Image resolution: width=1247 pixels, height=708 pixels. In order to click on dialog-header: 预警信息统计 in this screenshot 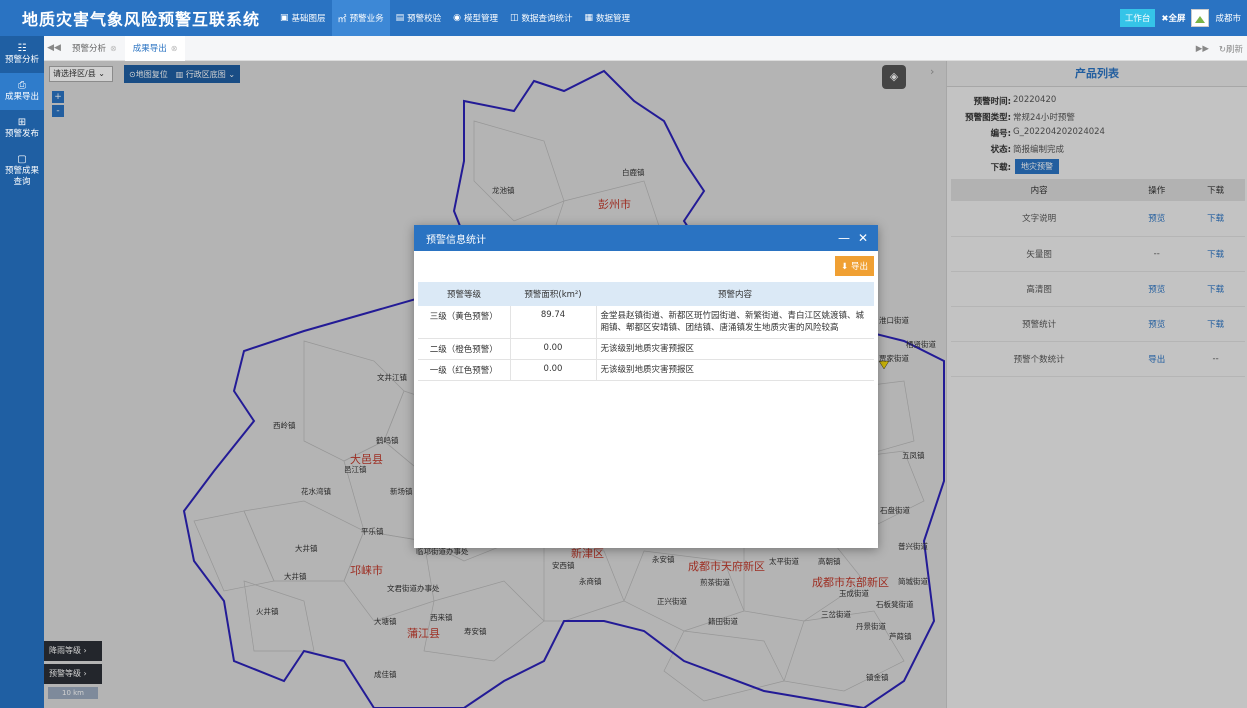, I will do `click(646, 238)`.